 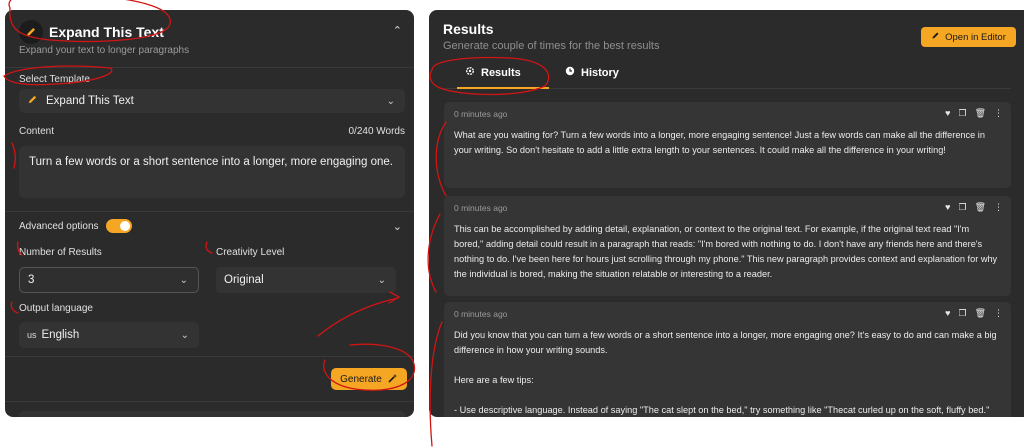 I want to click on generate-button: Generate, so click(x=369, y=379).